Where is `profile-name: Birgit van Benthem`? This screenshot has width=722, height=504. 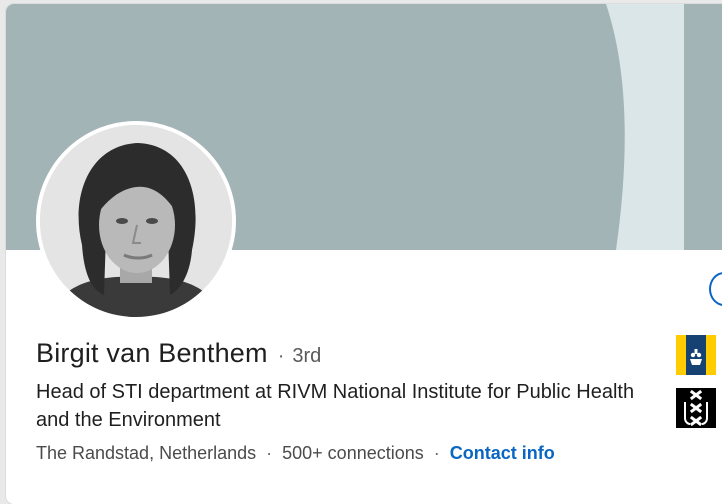
profile-name: Birgit van Benthem is located at coordinates (152, 353).